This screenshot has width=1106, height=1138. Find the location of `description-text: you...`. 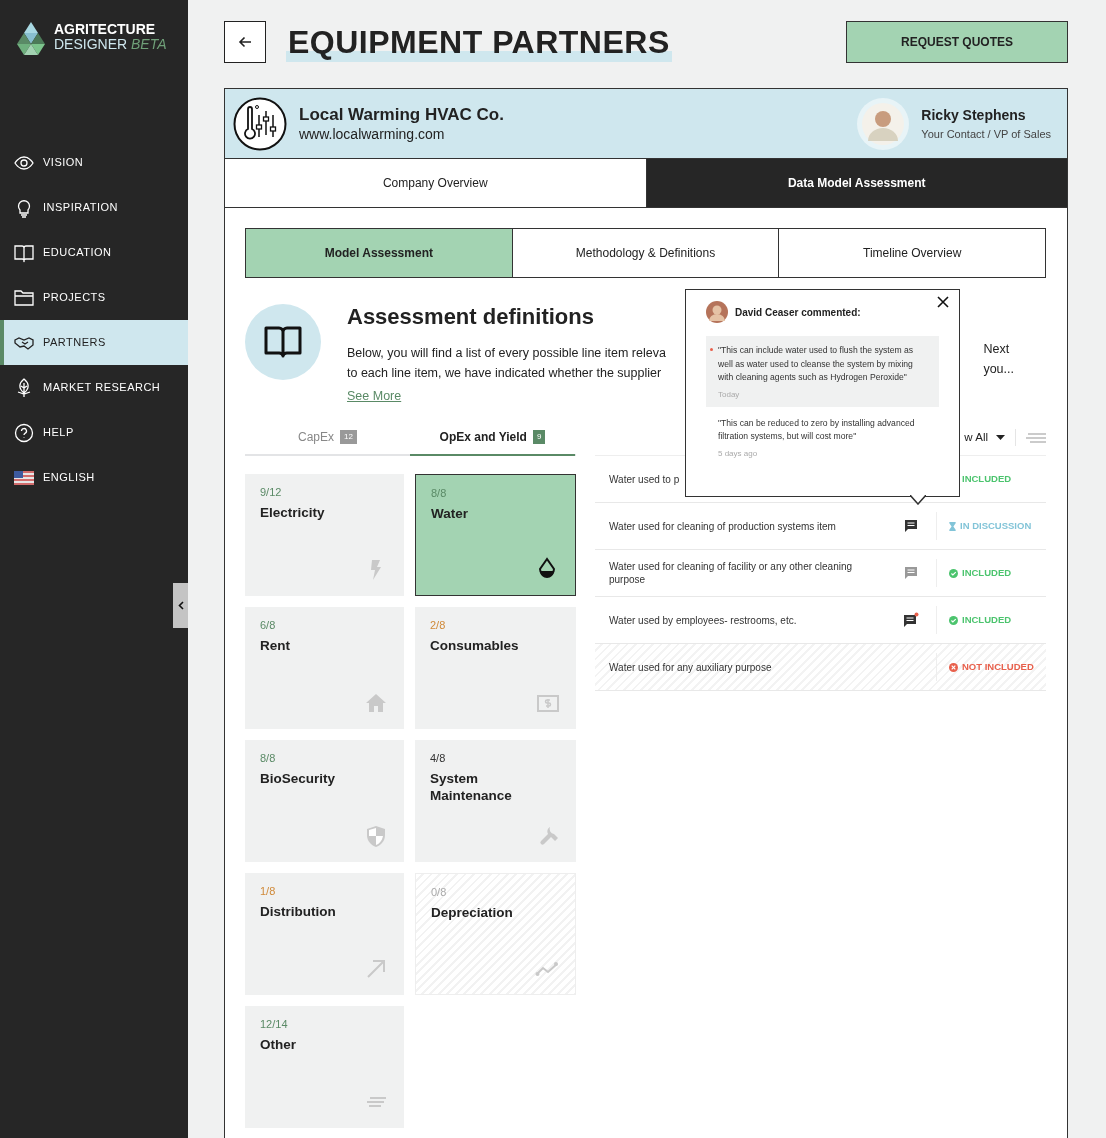

description-text: you... is located at coordinates (998, 369).